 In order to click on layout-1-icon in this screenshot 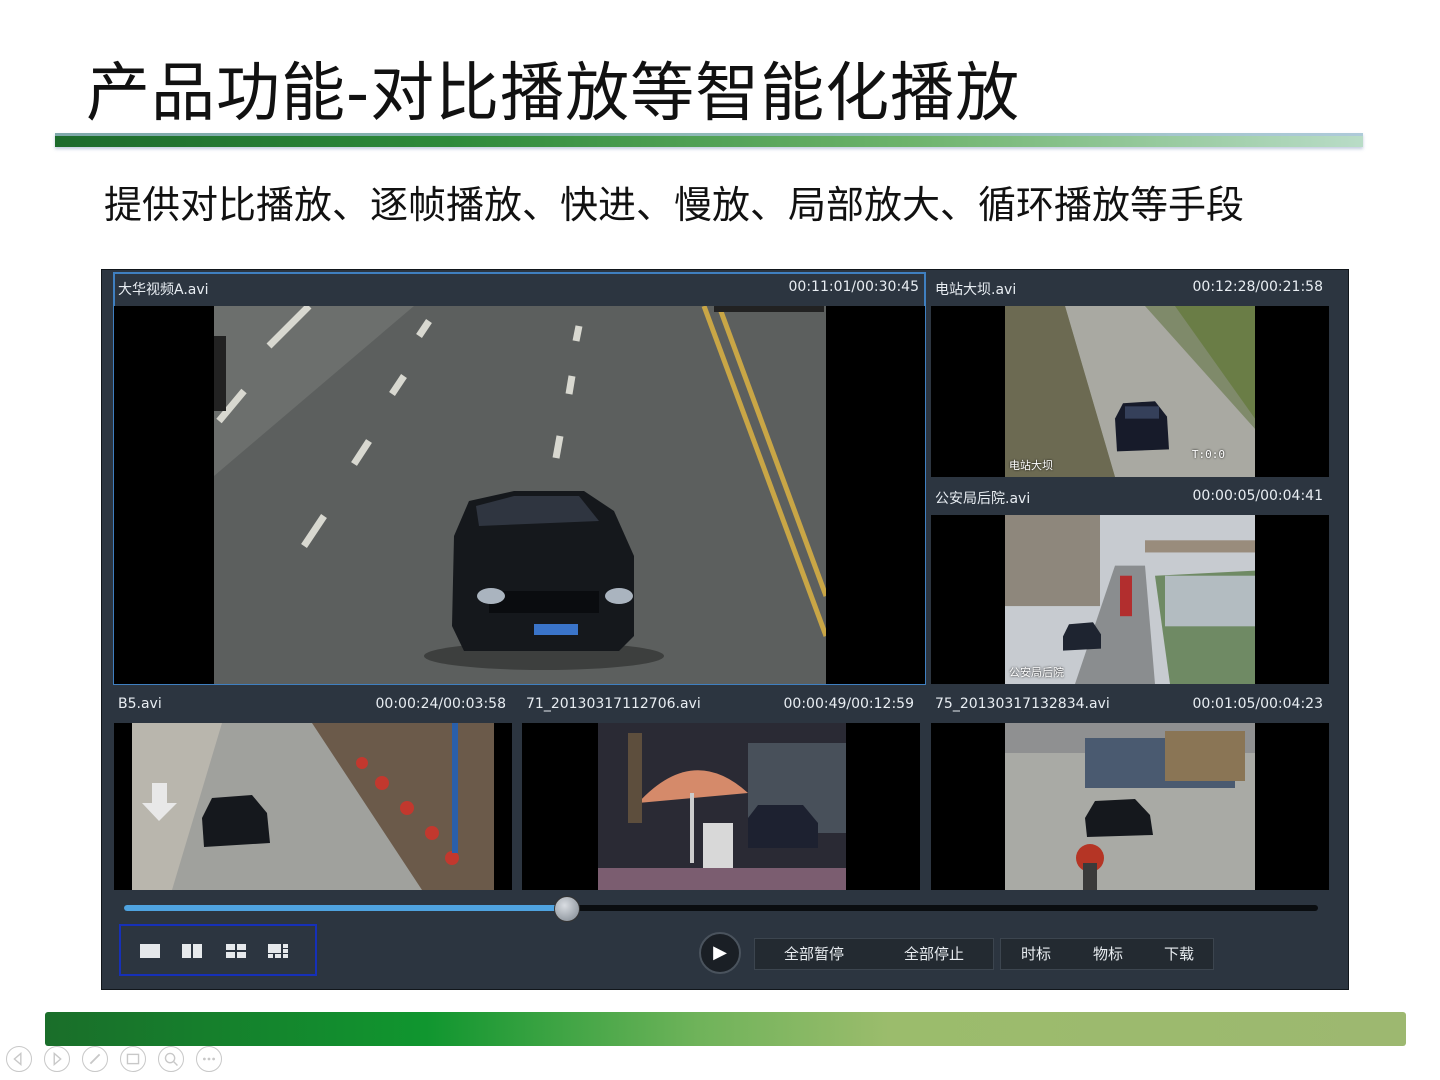, I will do `click(150, 951)`.